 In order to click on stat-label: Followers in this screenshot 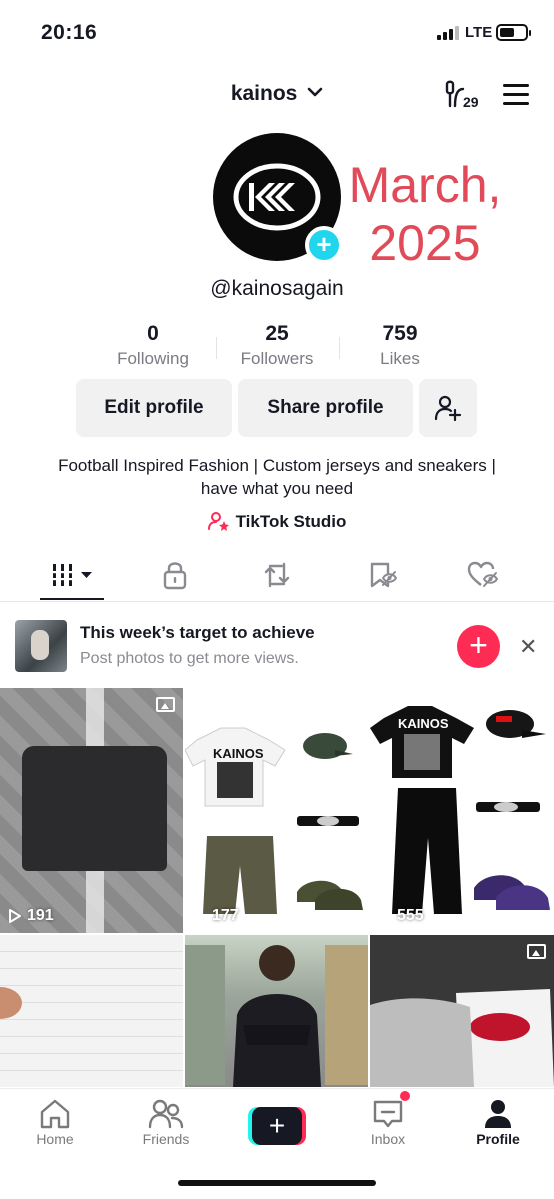, I will do `click(277, 358)`.